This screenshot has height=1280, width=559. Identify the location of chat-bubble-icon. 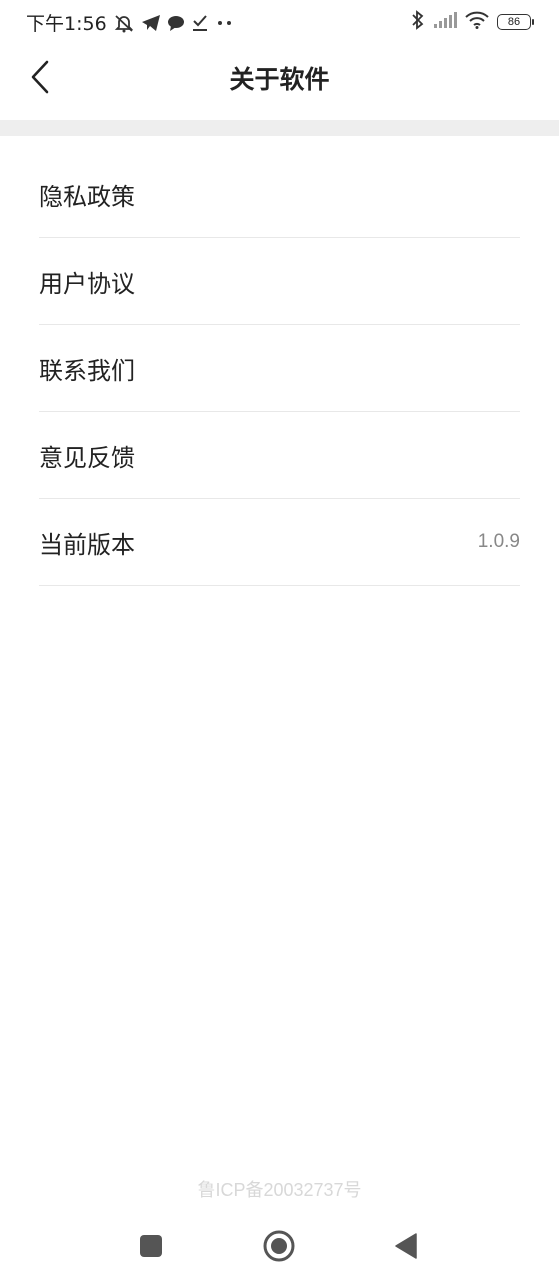
(176, 23).